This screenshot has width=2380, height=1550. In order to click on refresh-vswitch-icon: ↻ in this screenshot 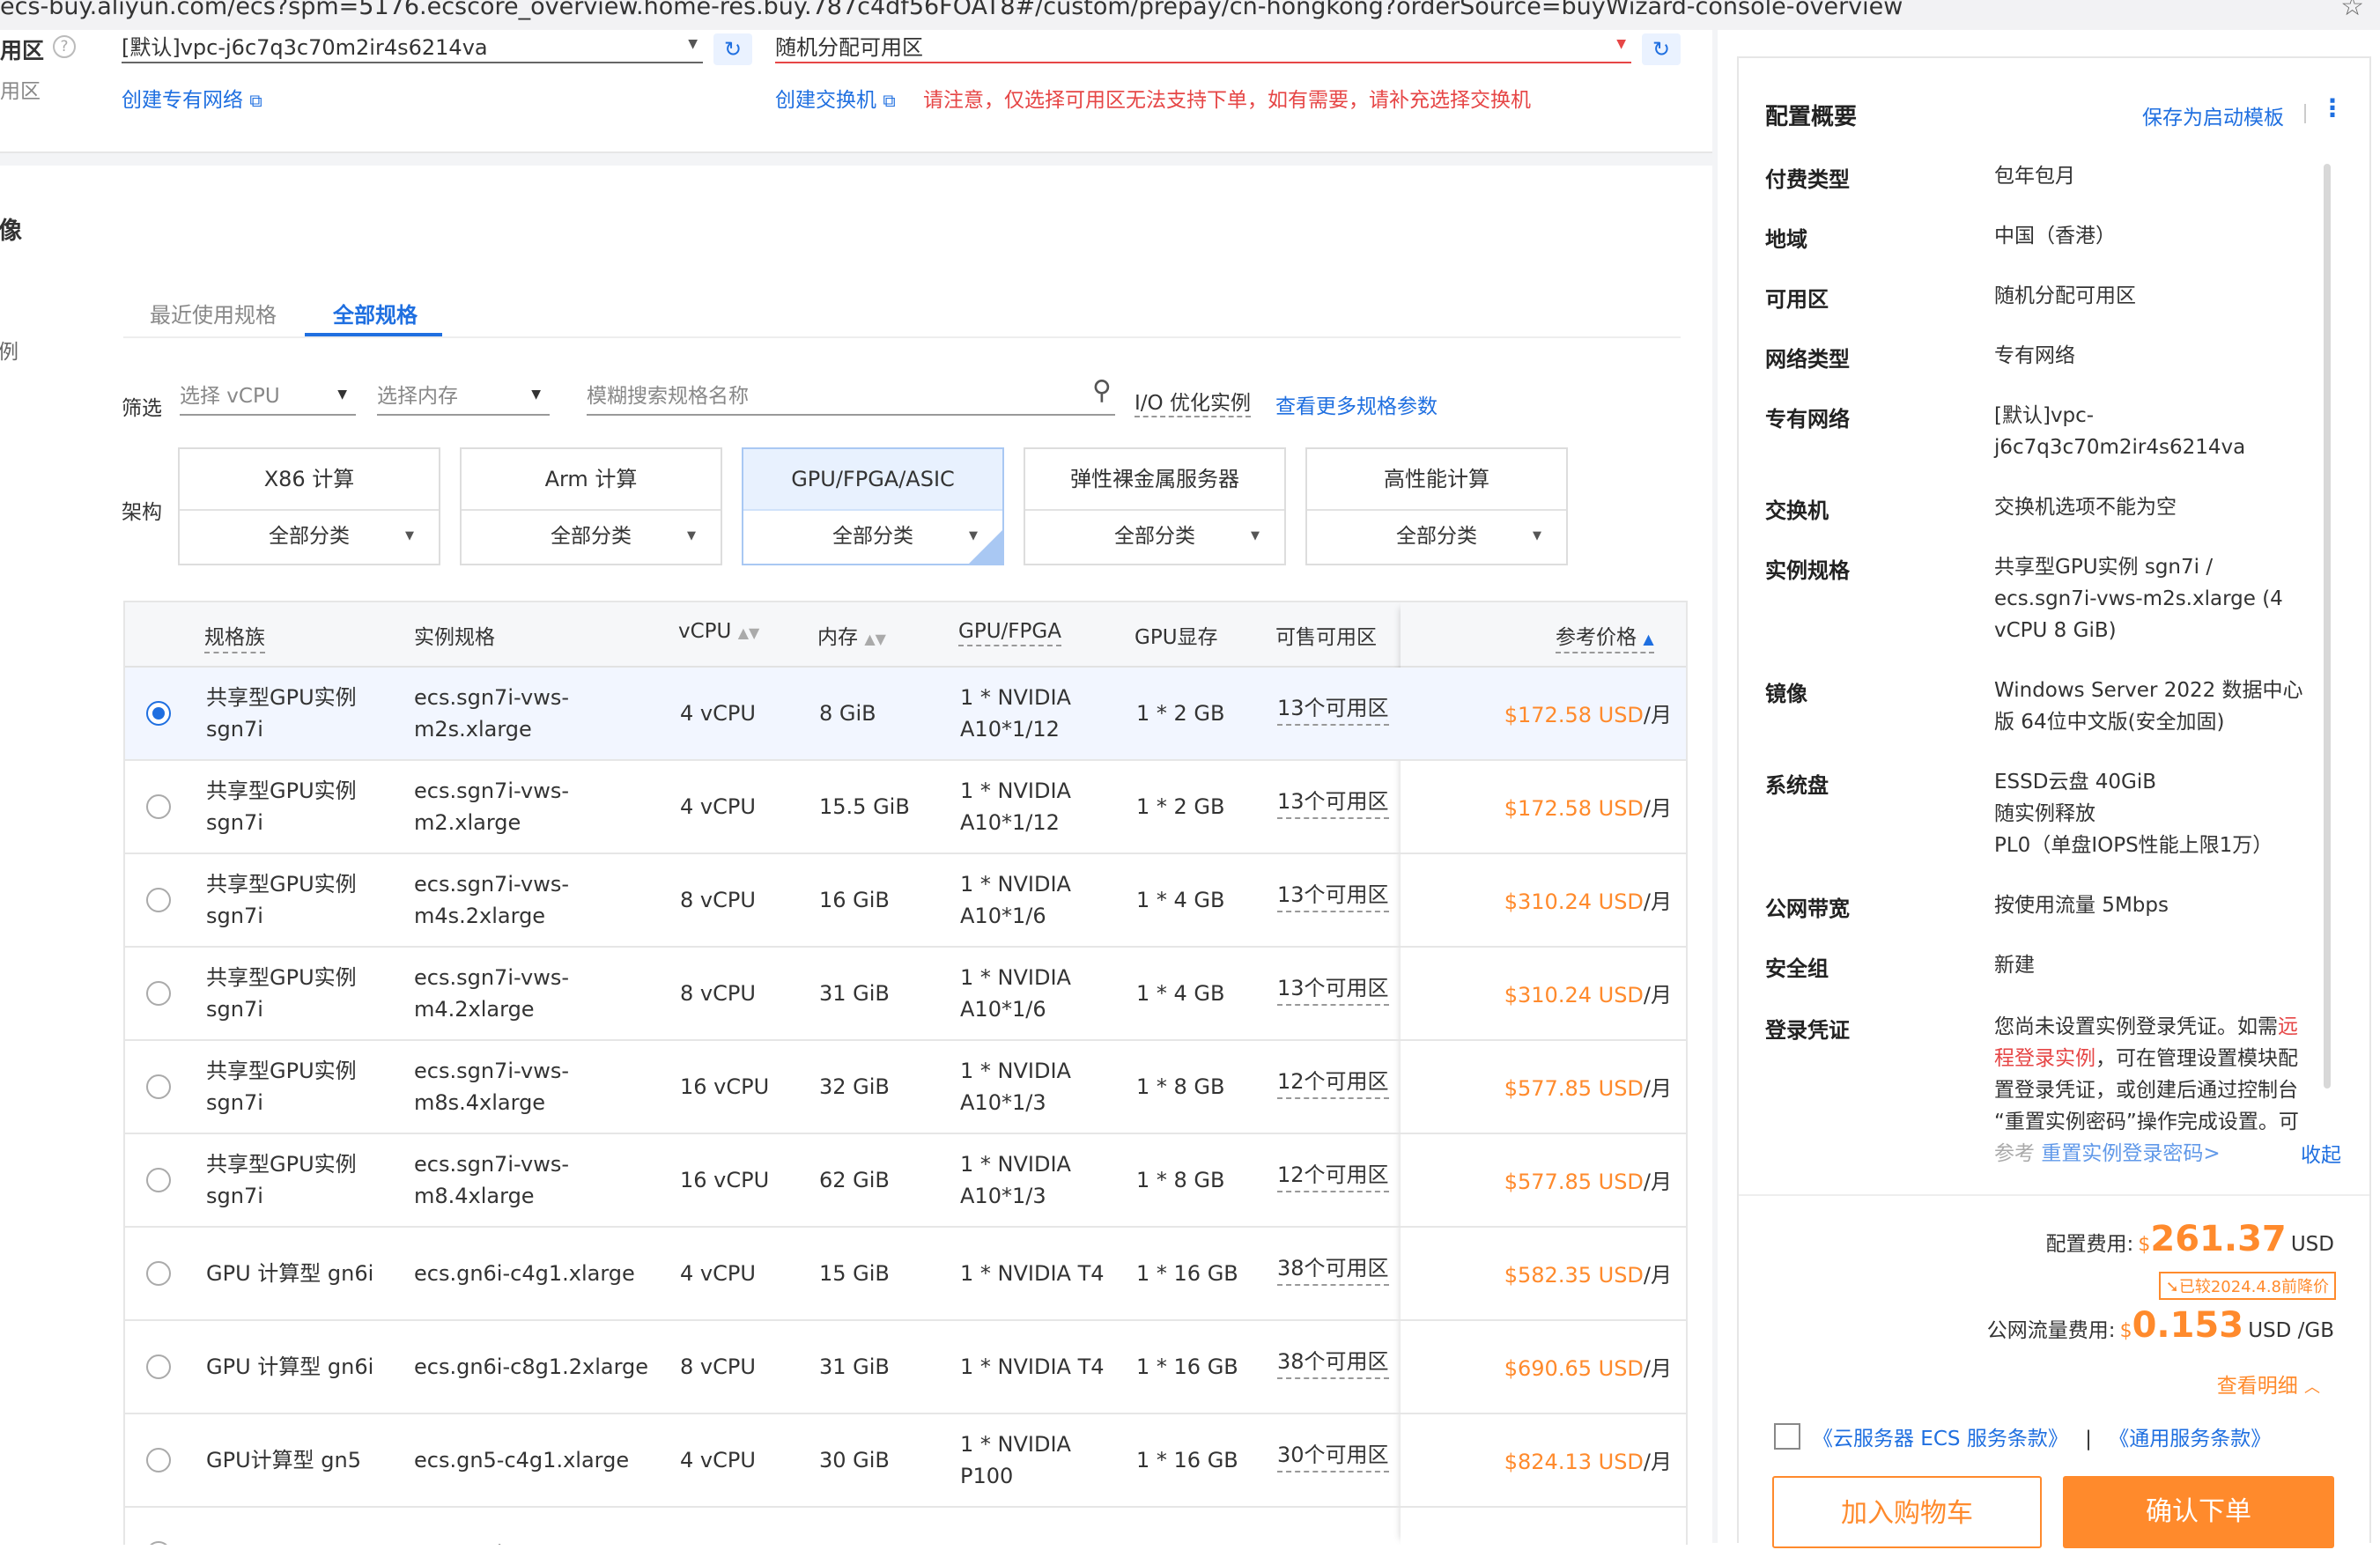, I will do `click(1661, 49)`.